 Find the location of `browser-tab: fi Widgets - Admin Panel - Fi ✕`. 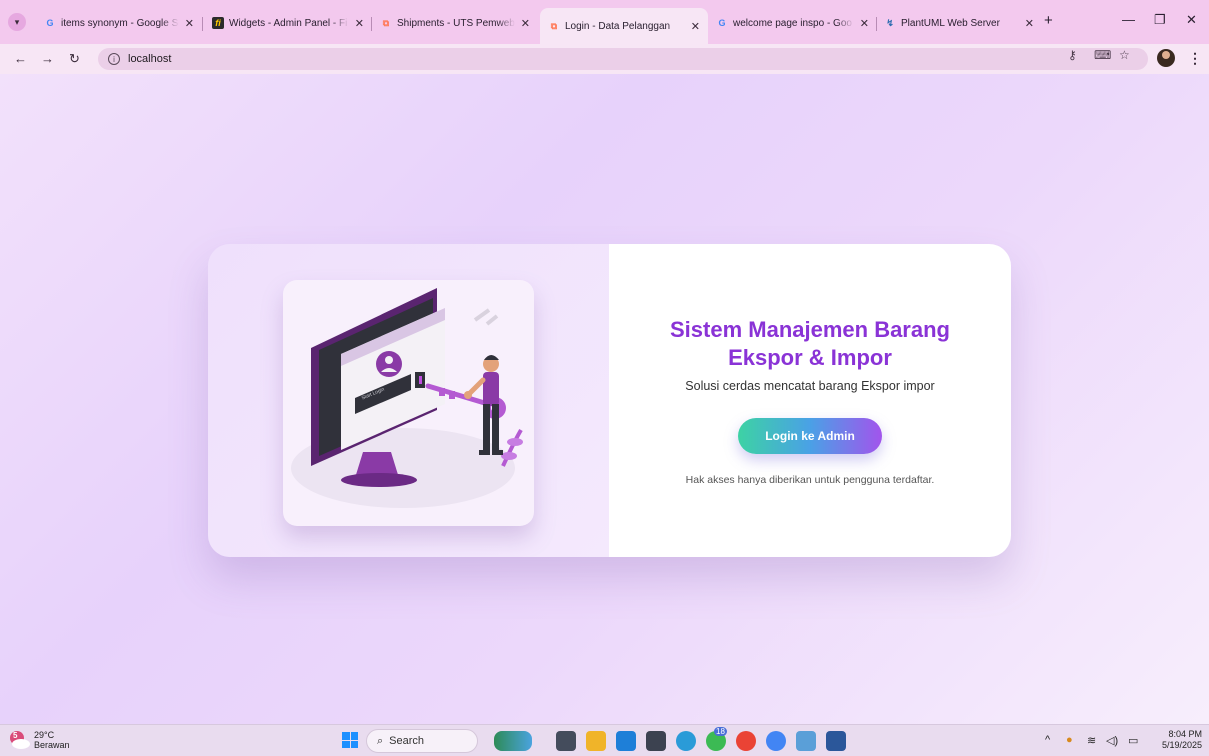

browser-tab: fi Widgets - Admin Panel - Fi ✕ is located at coordinates (288, 23).